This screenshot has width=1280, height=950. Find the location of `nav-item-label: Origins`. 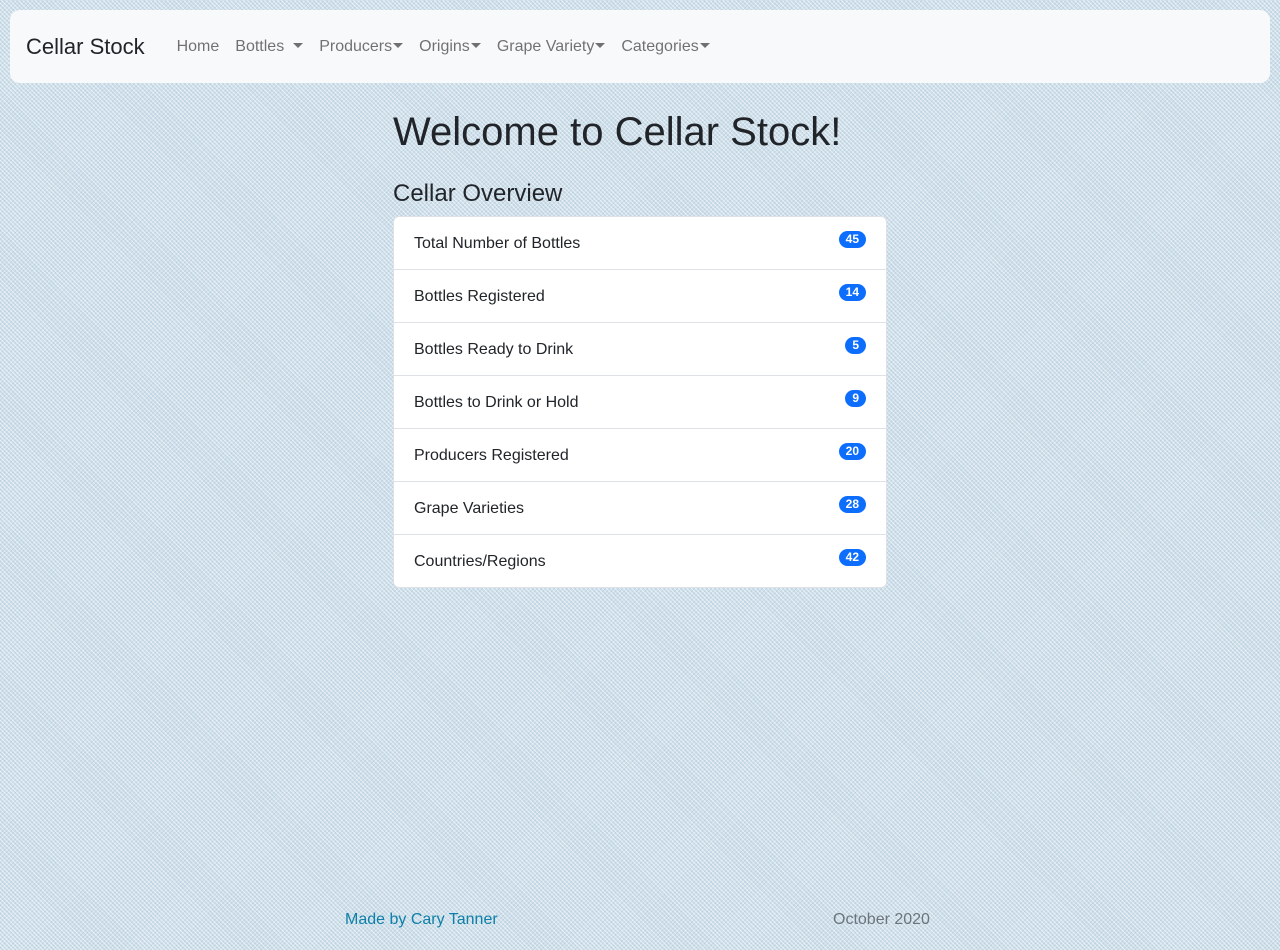

nav-item-label: Origins is located at coordinates (444, 46).